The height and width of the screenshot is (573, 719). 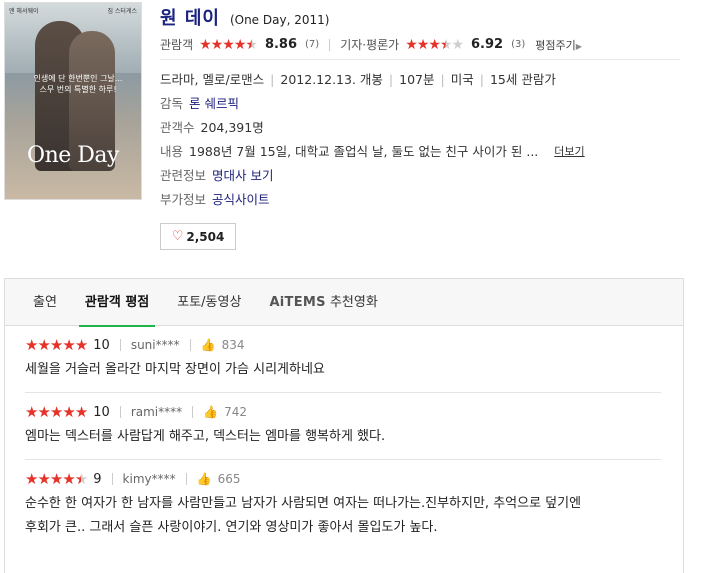 I want to click on tab-recommended-label: 추천영화, so click(x=353, y=302).